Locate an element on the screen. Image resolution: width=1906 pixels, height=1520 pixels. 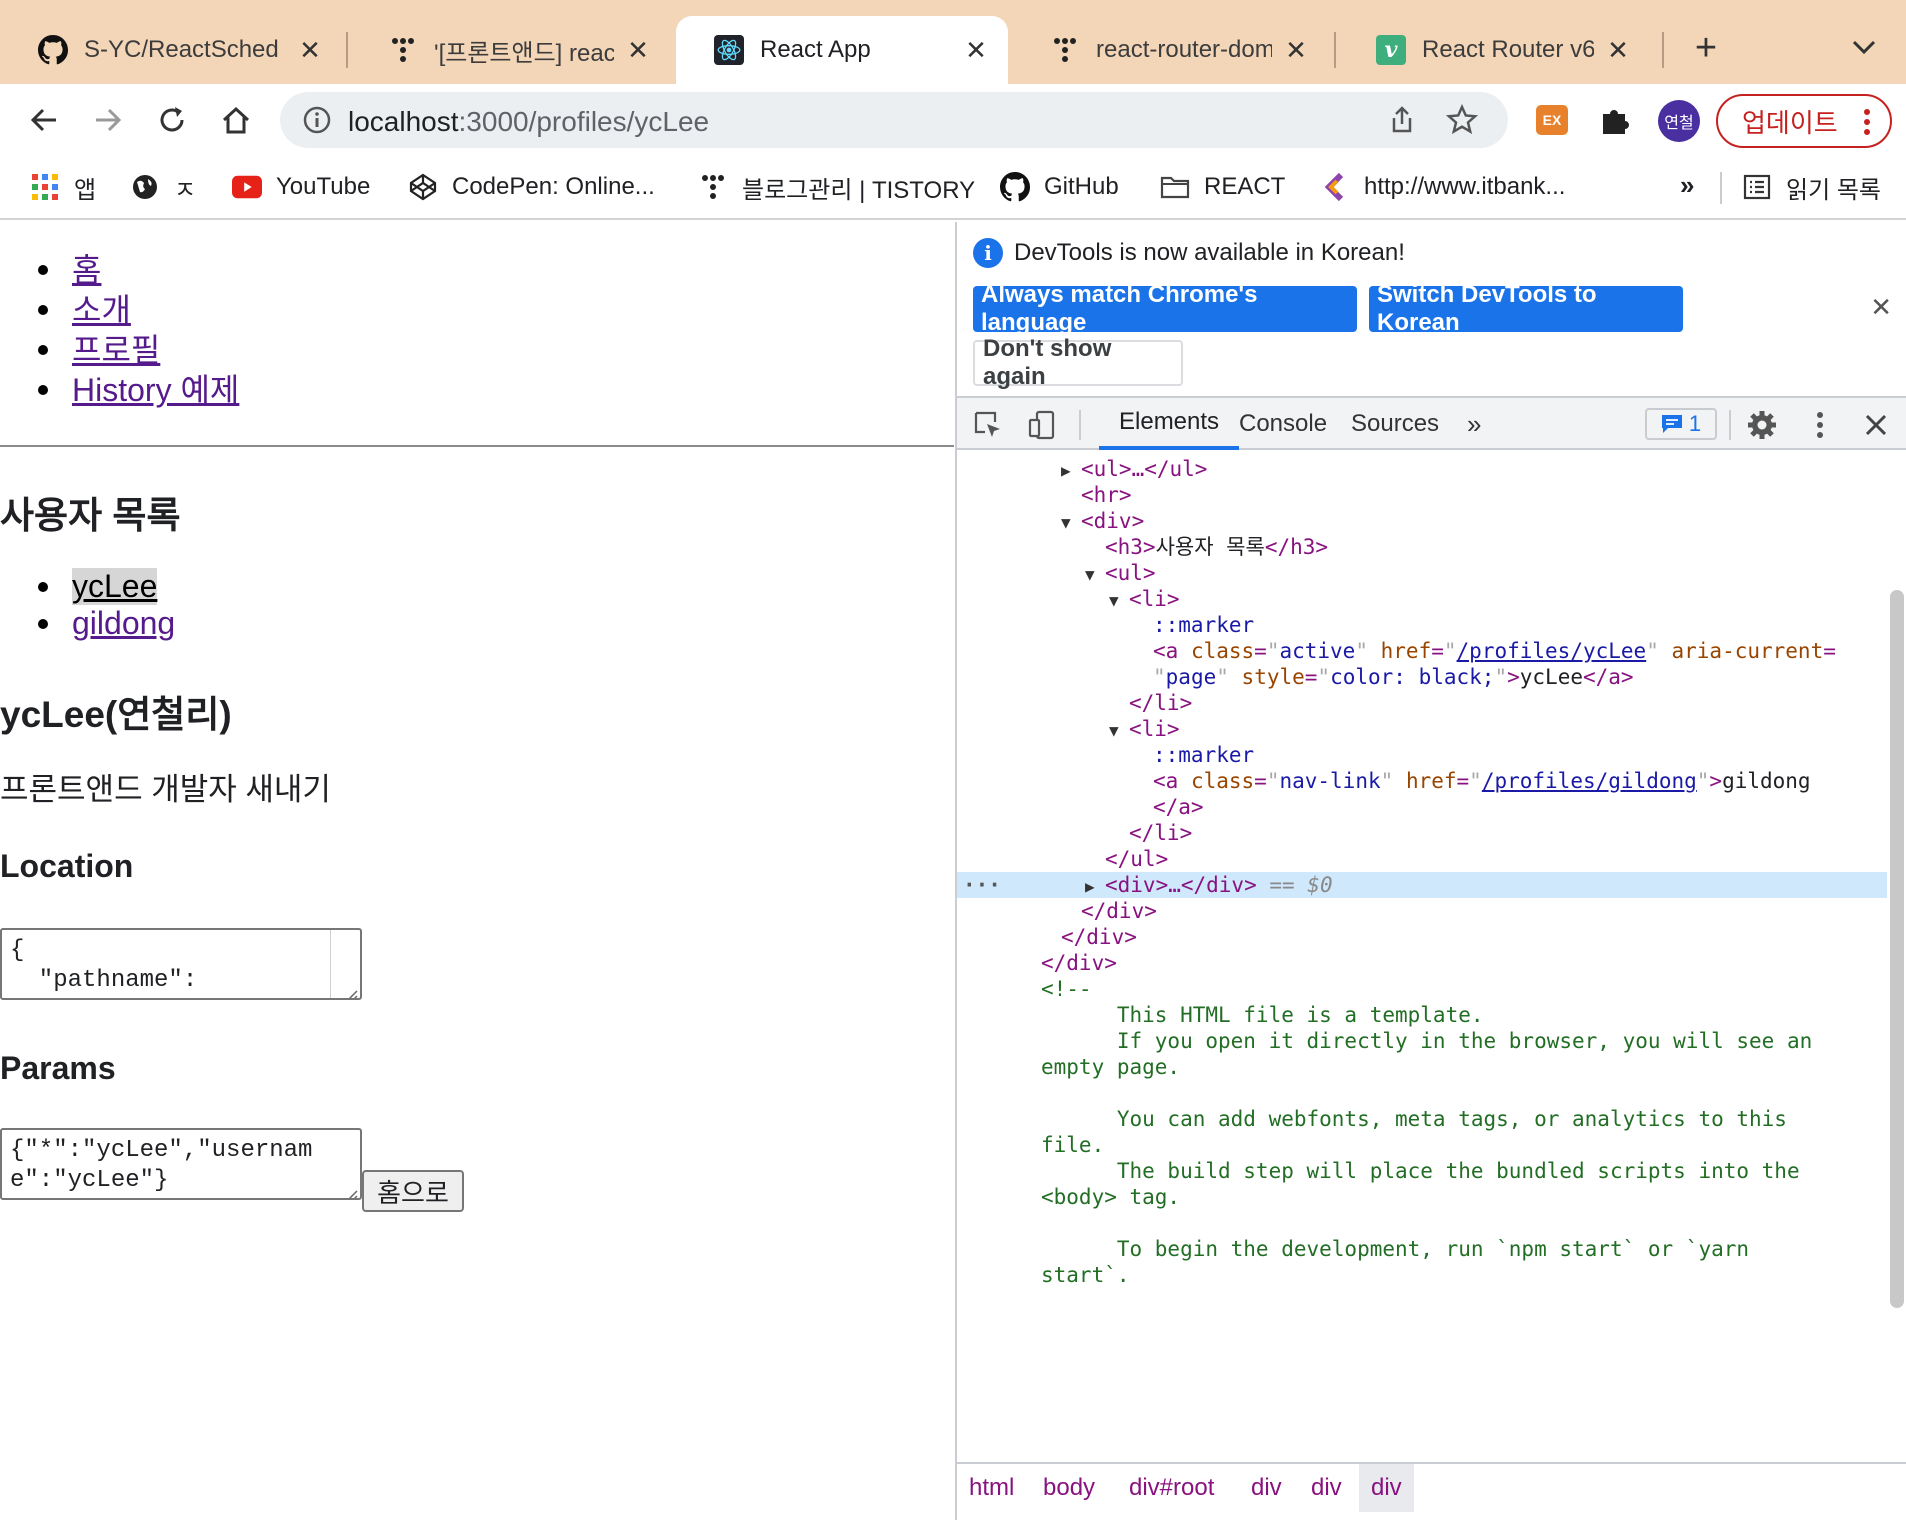
forward-arrow-icon is located at coordinates (108, 120).